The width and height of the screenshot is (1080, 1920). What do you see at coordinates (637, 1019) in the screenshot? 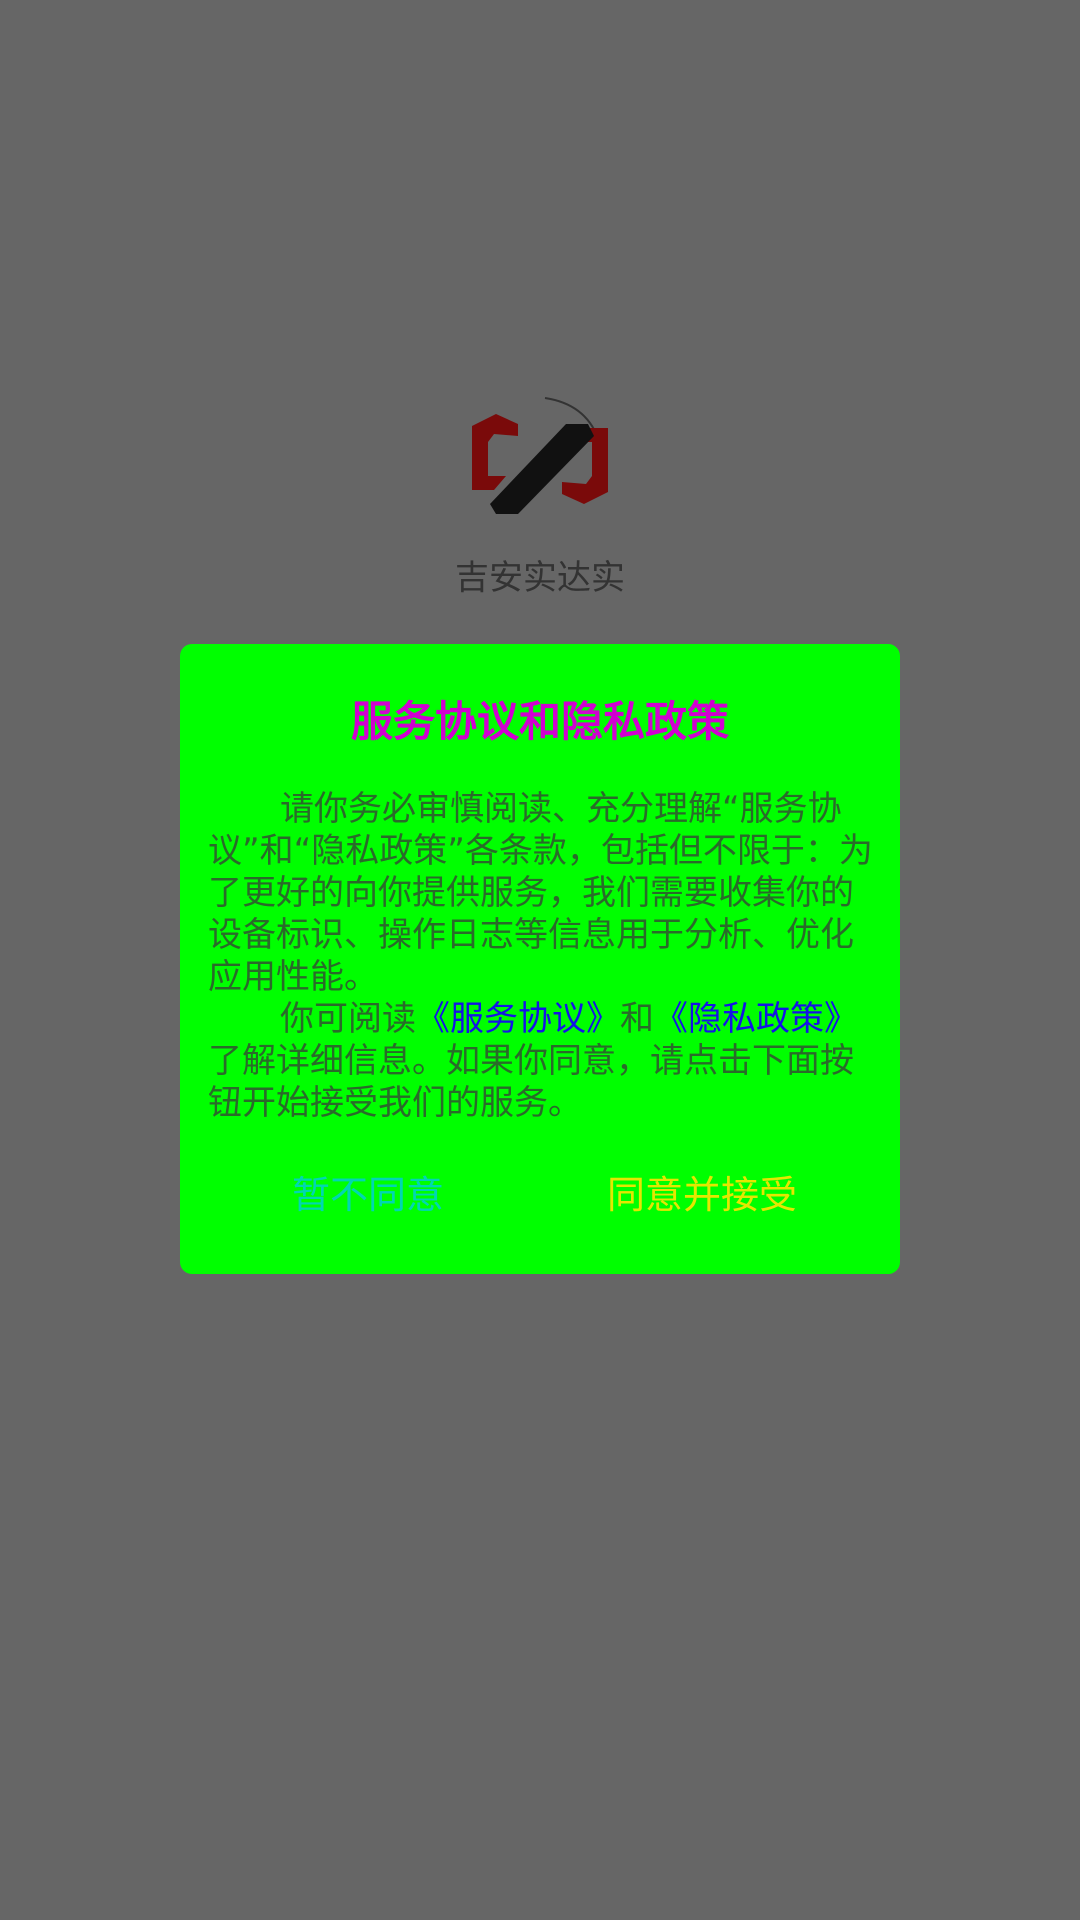
I see `paragraph-2-and: 和` at bounding box center [637, 1019].